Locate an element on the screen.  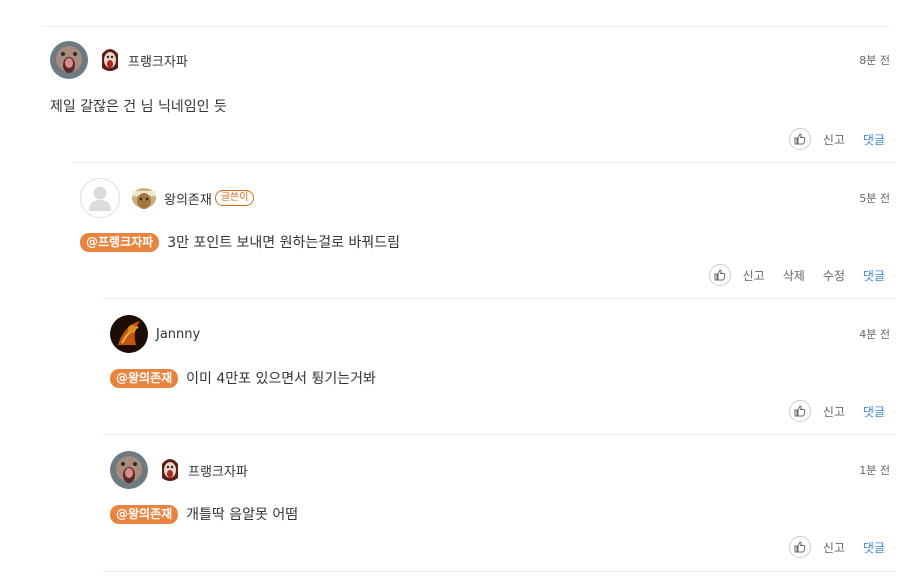
avatar-default-icon is located at coordinates (100, 198).